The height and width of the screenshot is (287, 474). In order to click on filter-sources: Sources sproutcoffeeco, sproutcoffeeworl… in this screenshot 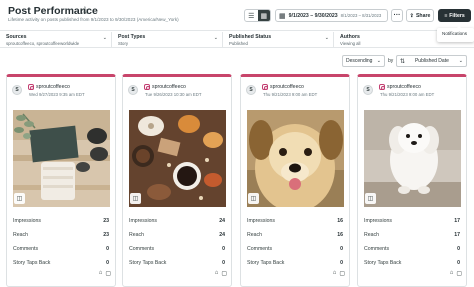, I will do `click(55, 40)`.